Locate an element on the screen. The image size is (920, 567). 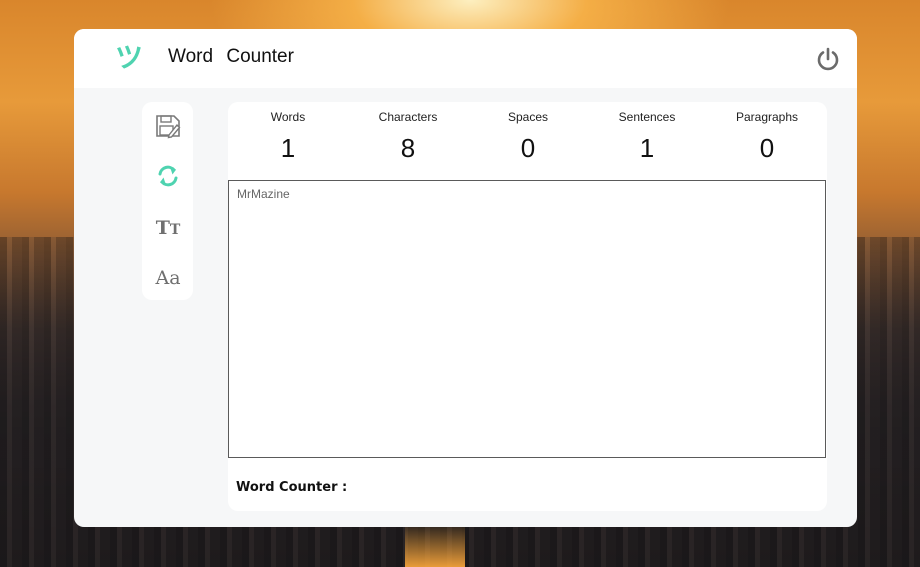
stat-spaces: Spaces 0 is located at coordinates (528, 133).